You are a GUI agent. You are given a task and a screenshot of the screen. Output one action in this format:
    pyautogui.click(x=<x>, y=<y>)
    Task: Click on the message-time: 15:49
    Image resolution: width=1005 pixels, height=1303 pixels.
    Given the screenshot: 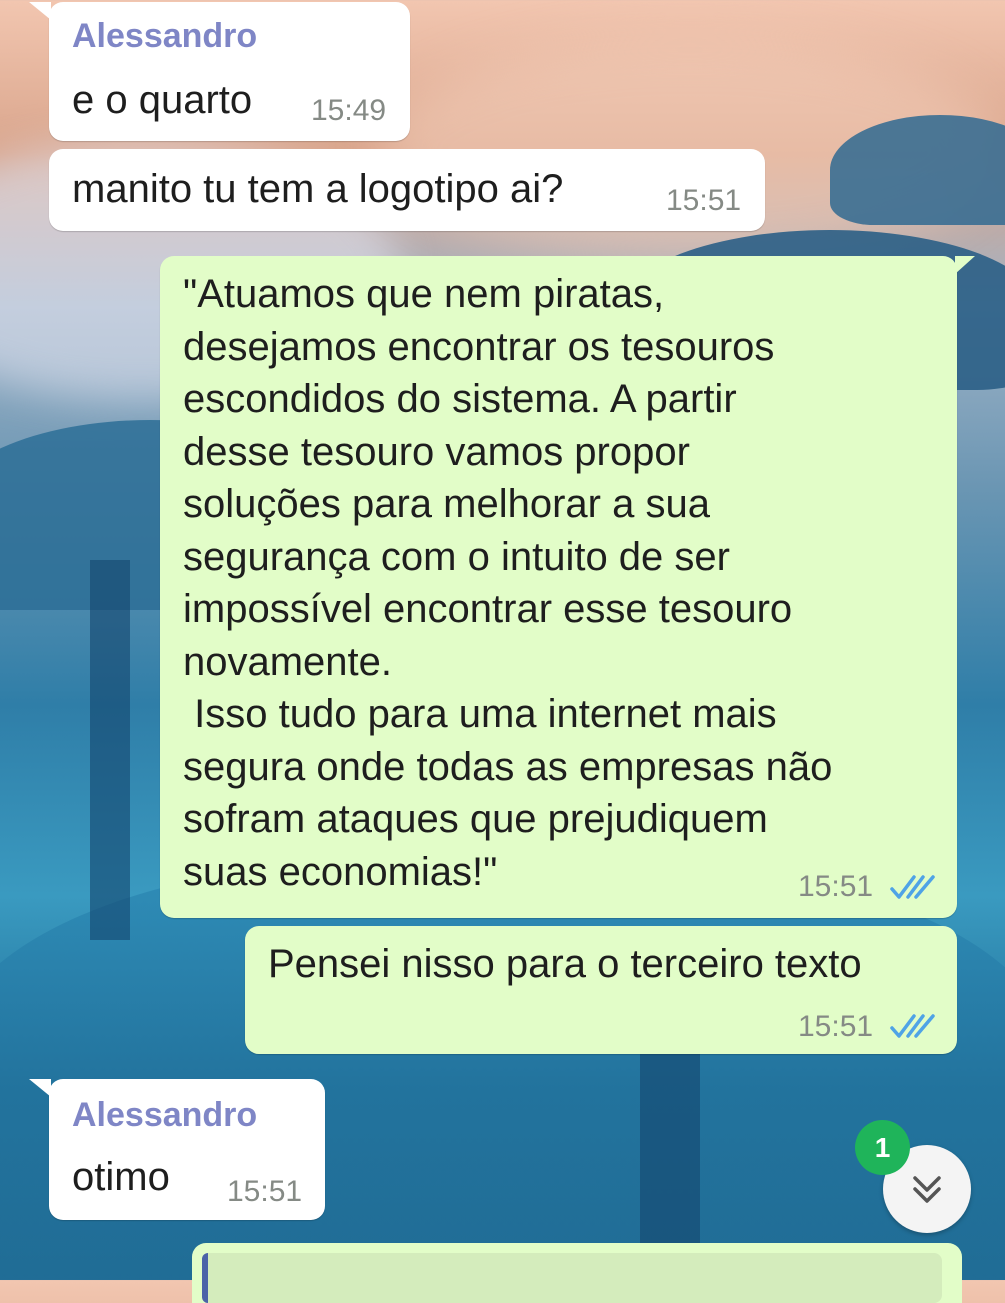 What is the action you would take?
    pyautogui.click(x=349, y=110)
    